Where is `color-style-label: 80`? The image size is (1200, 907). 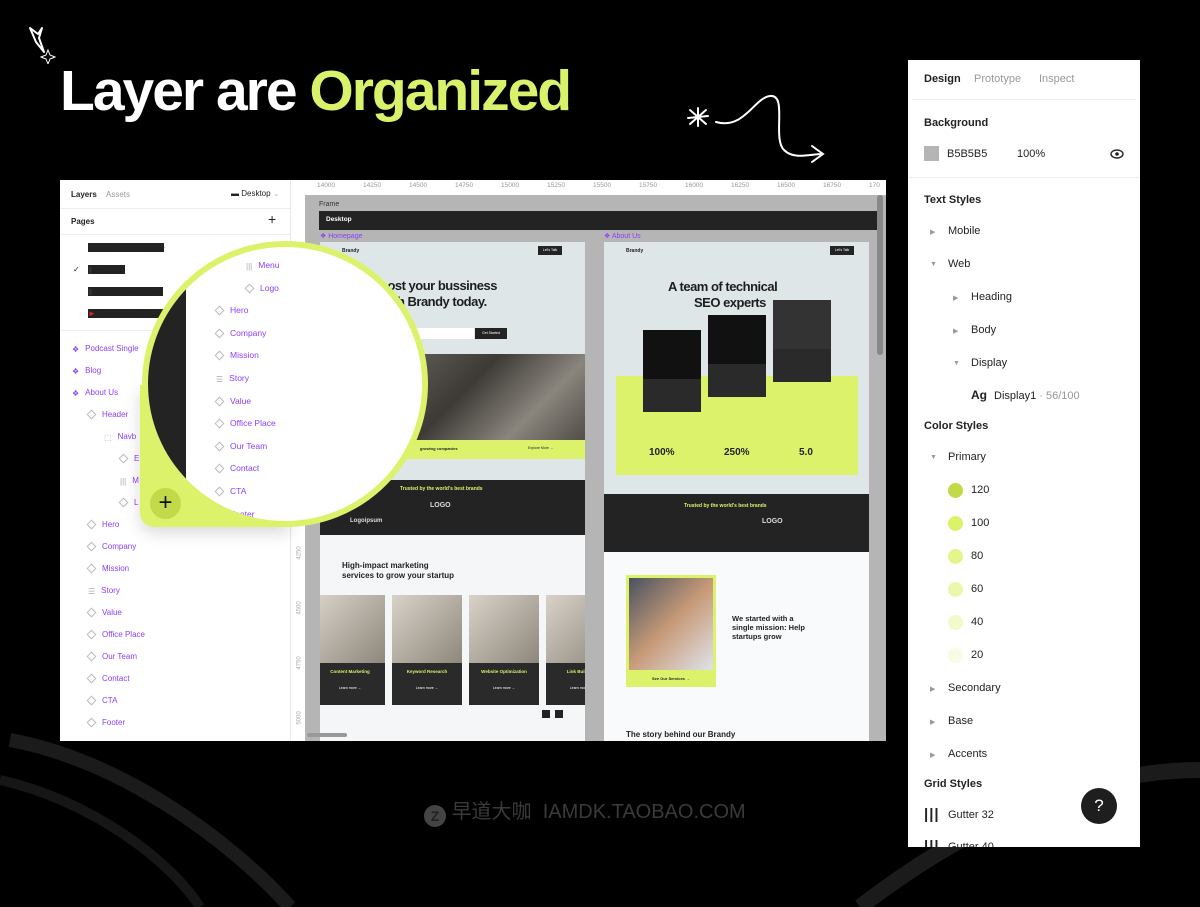 color-style-label: 80 is located at coordinates (977, 556).